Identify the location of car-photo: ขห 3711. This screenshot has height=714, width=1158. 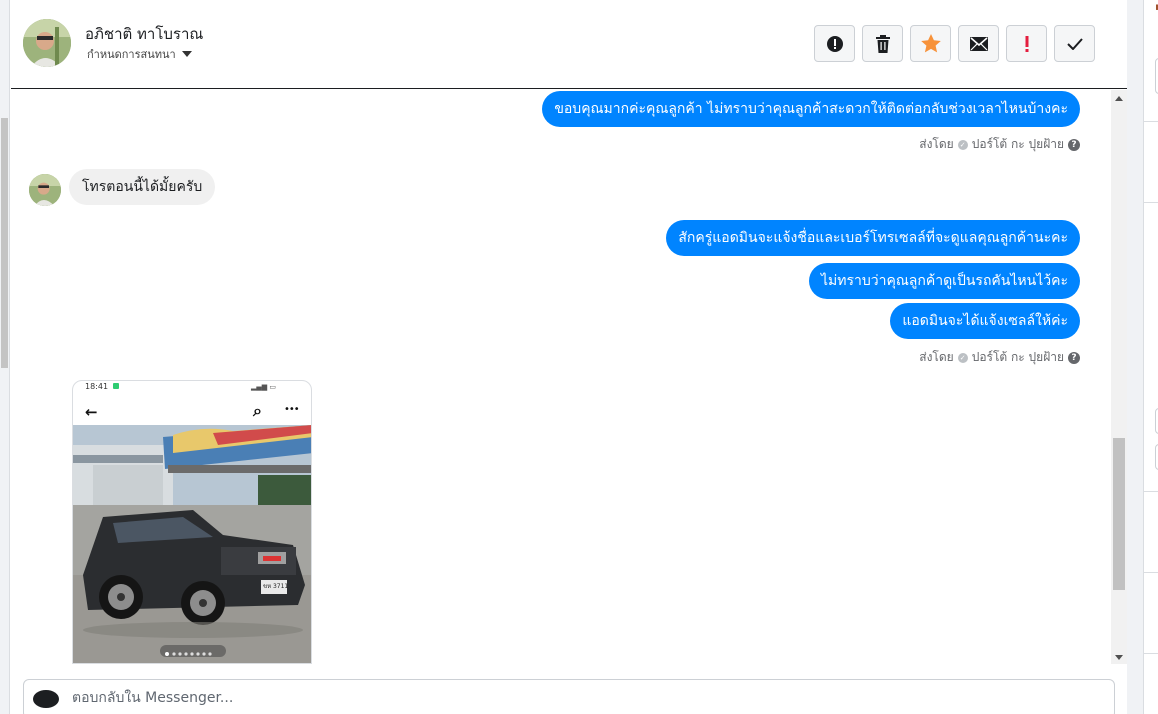
(192, 544).